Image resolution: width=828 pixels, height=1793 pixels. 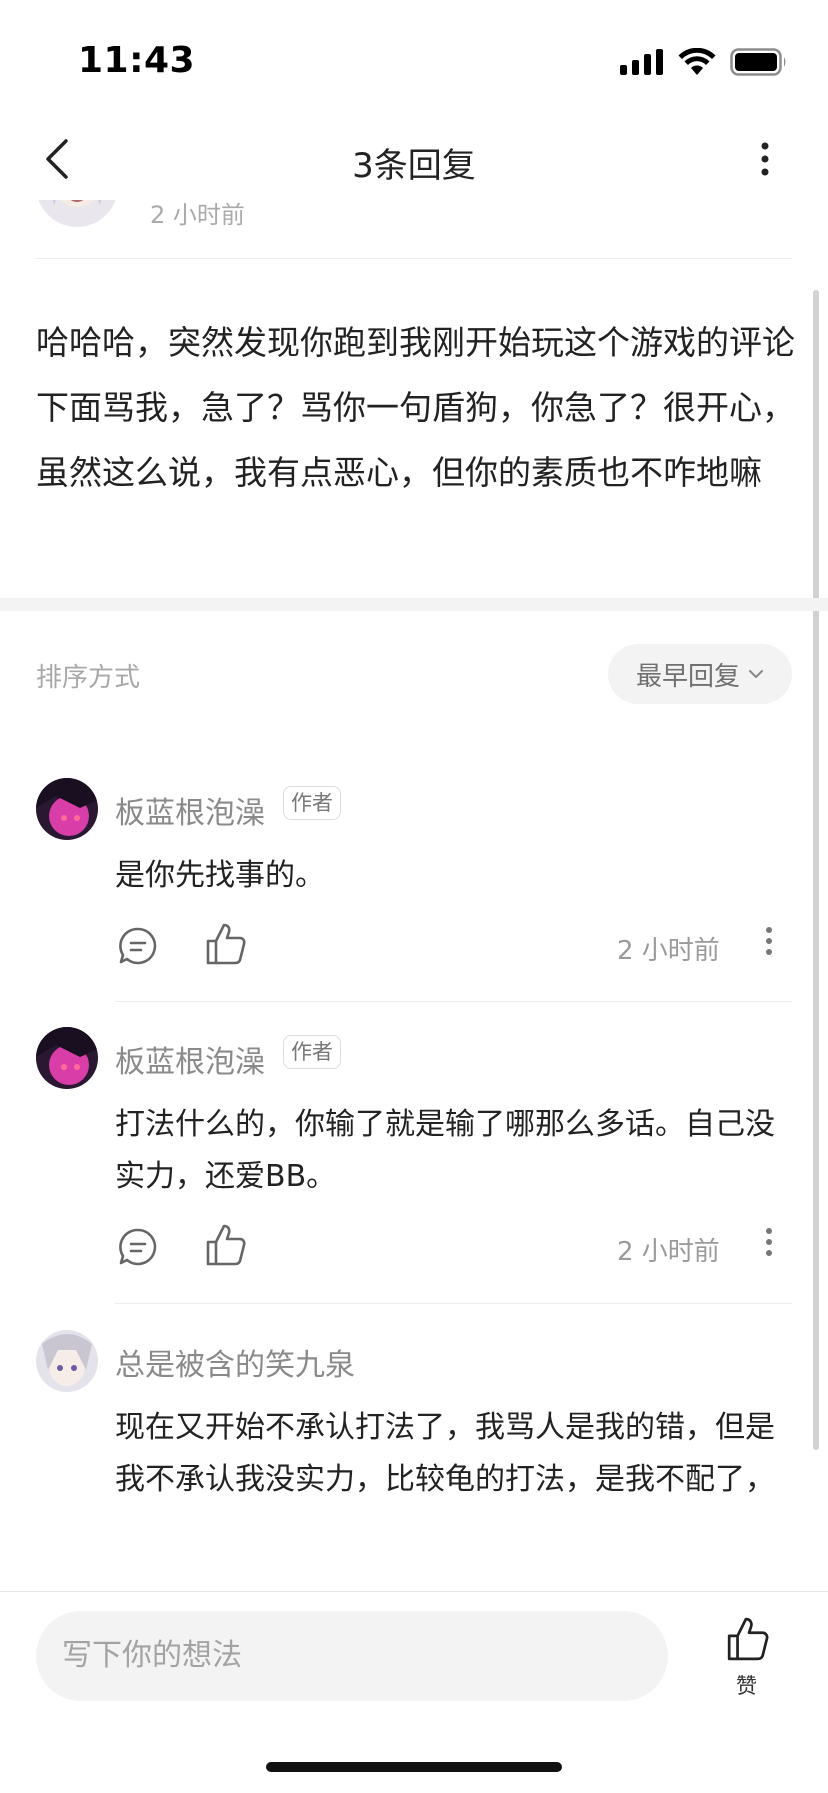 What do you see at coordinates (414, 166) in the screenshot?
I see `page-title: 3条回复` at bounding box center [414, 166].